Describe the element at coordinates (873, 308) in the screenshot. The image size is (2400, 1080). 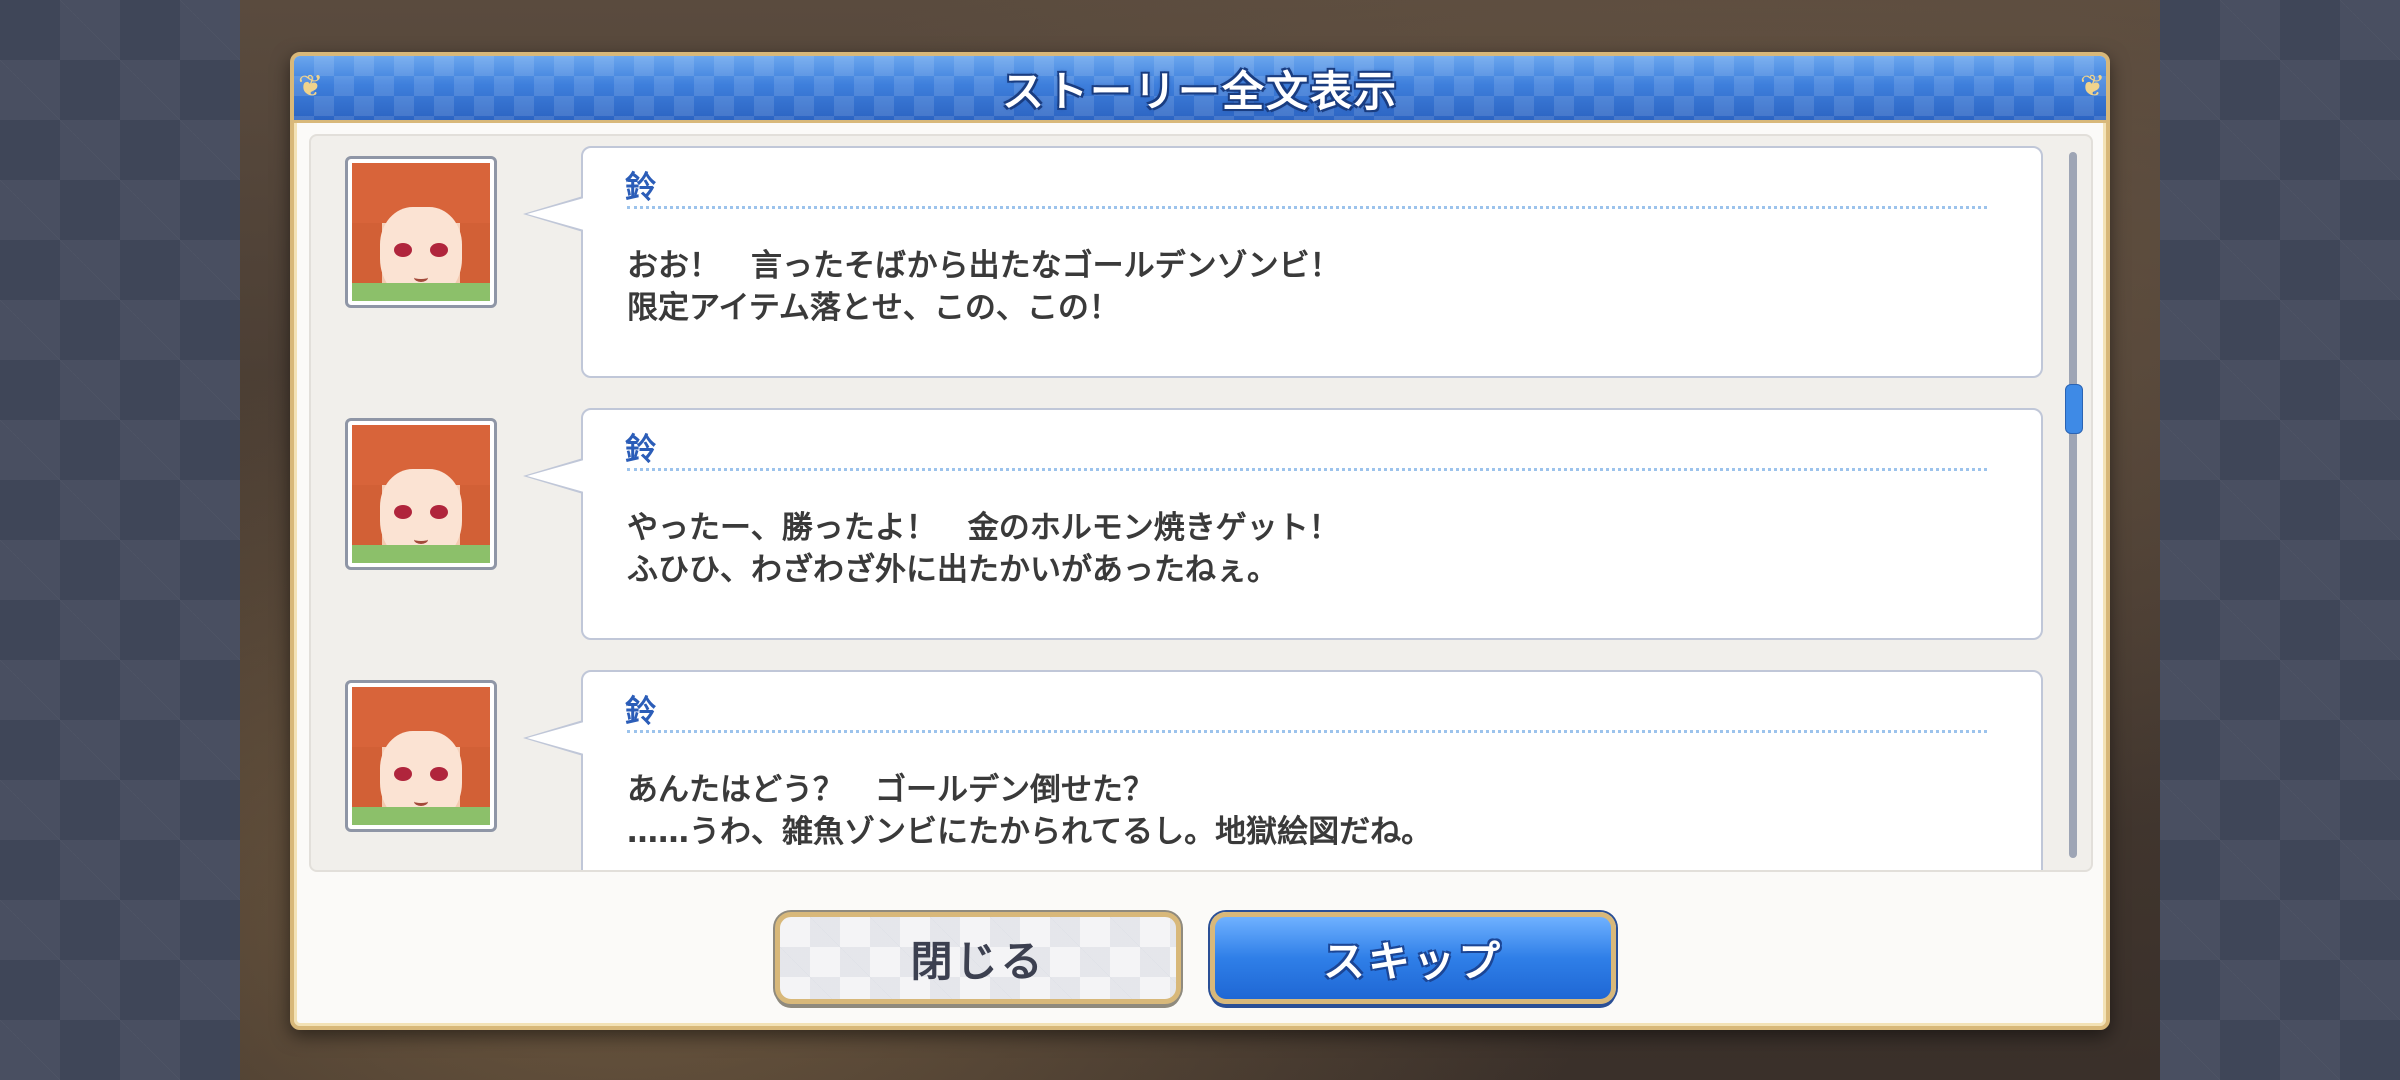
I see `dialogue-line: 限定アイテム落とせ、この、この！` at that location.